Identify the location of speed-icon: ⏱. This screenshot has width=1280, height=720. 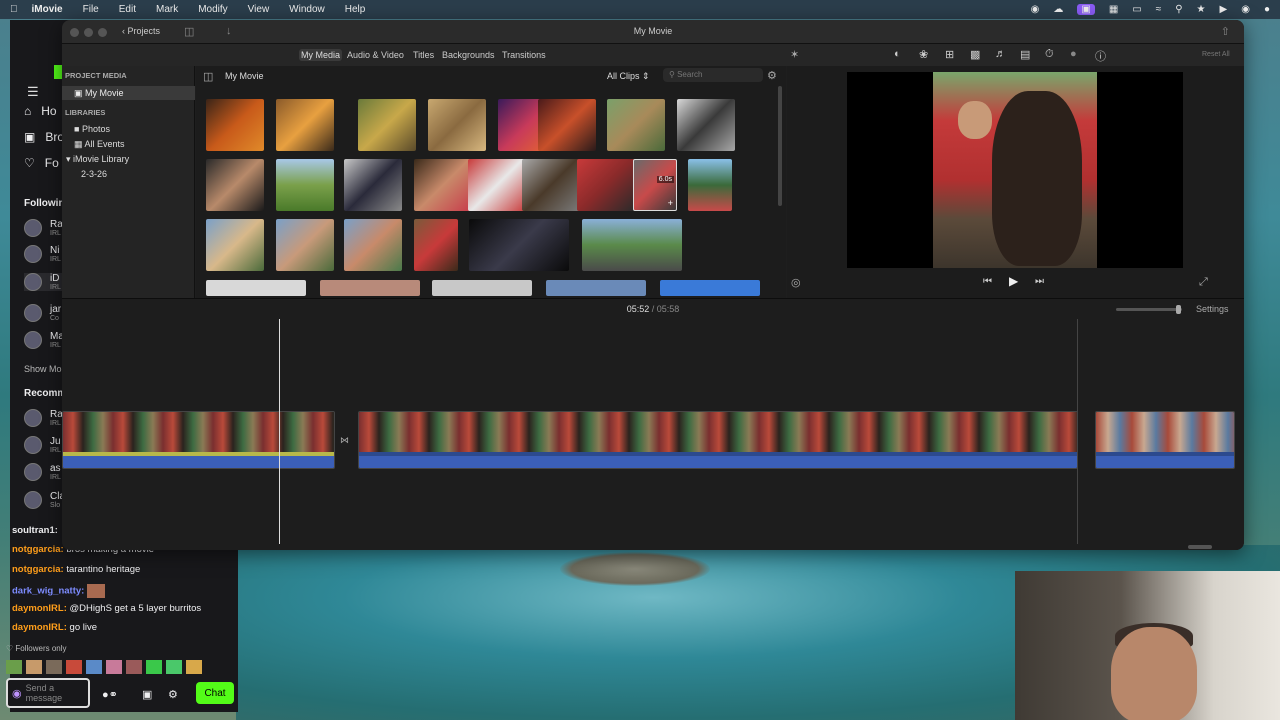
(1049, 54).